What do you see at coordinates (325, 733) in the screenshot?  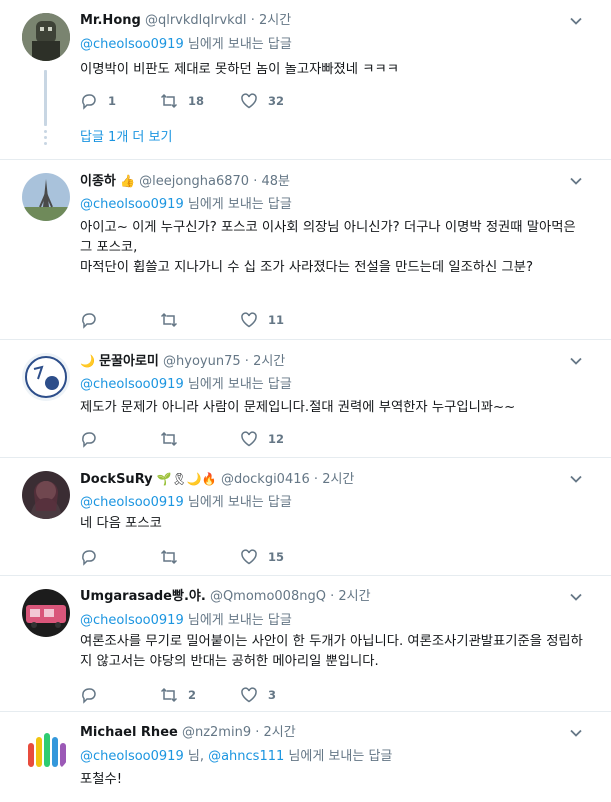 I see `tweet-header: Michael Rhee @nz2min9 · 2시간` at bounding box center [325, 733].